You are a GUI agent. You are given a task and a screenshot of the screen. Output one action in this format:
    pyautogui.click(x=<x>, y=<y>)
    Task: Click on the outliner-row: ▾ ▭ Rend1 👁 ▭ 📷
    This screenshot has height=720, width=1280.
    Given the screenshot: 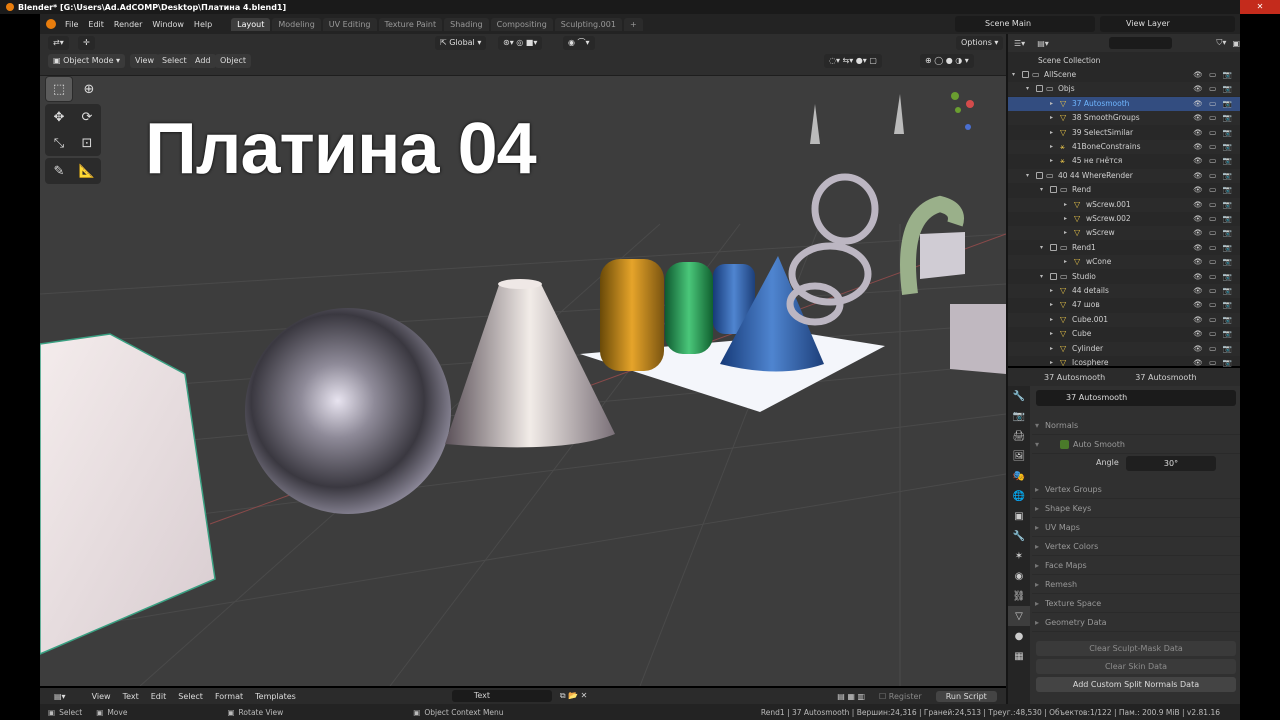 What is the action you would take?
    pyautogui.click(x=1124, y=248)
    